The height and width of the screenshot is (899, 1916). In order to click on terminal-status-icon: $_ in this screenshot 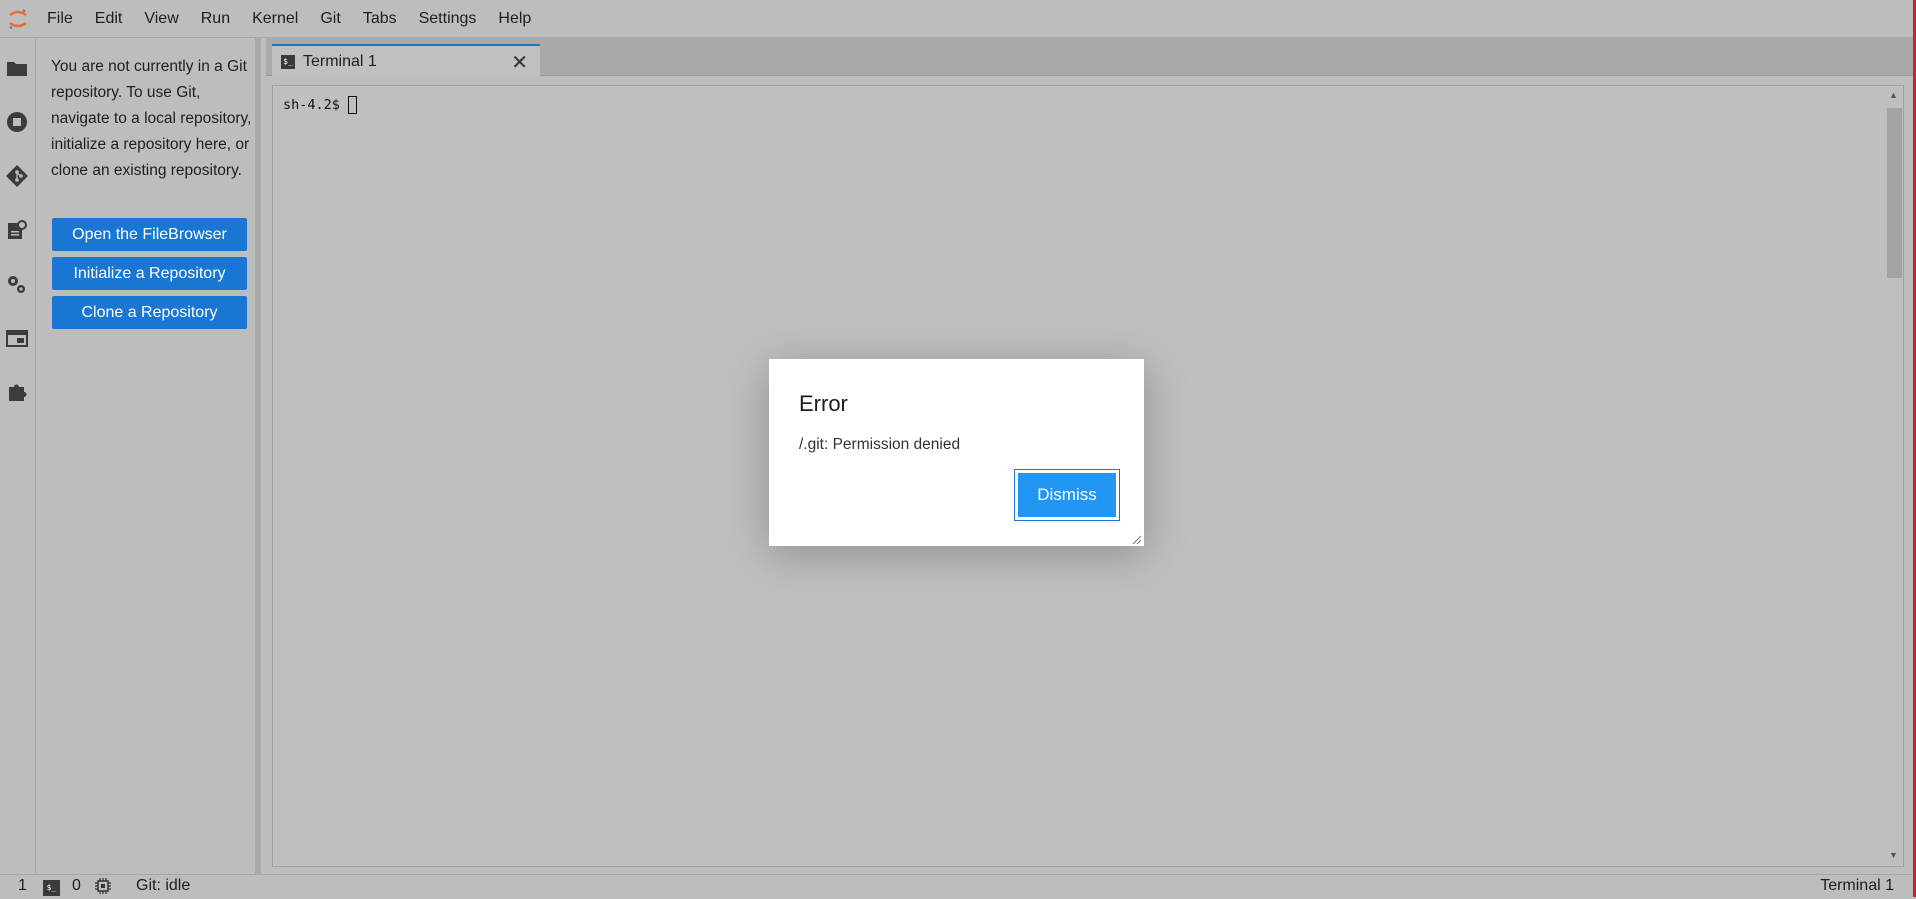, I will do `click(51, 888)`.